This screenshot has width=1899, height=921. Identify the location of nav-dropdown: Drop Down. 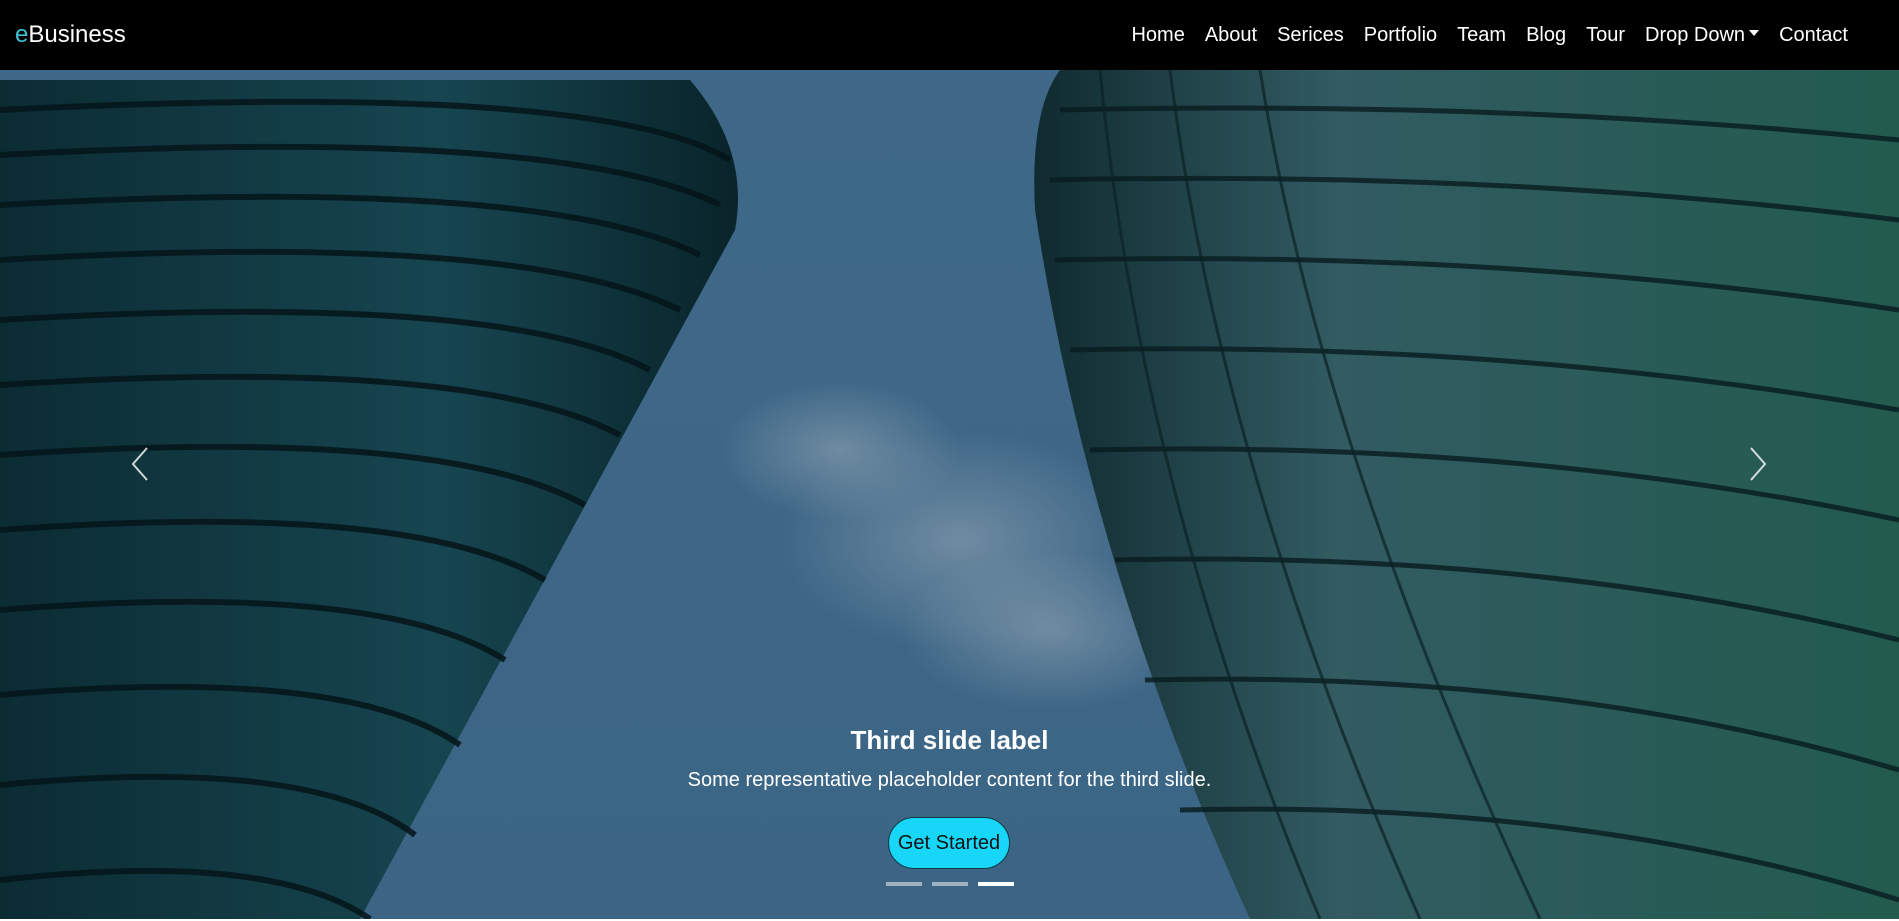
(1702, 35).